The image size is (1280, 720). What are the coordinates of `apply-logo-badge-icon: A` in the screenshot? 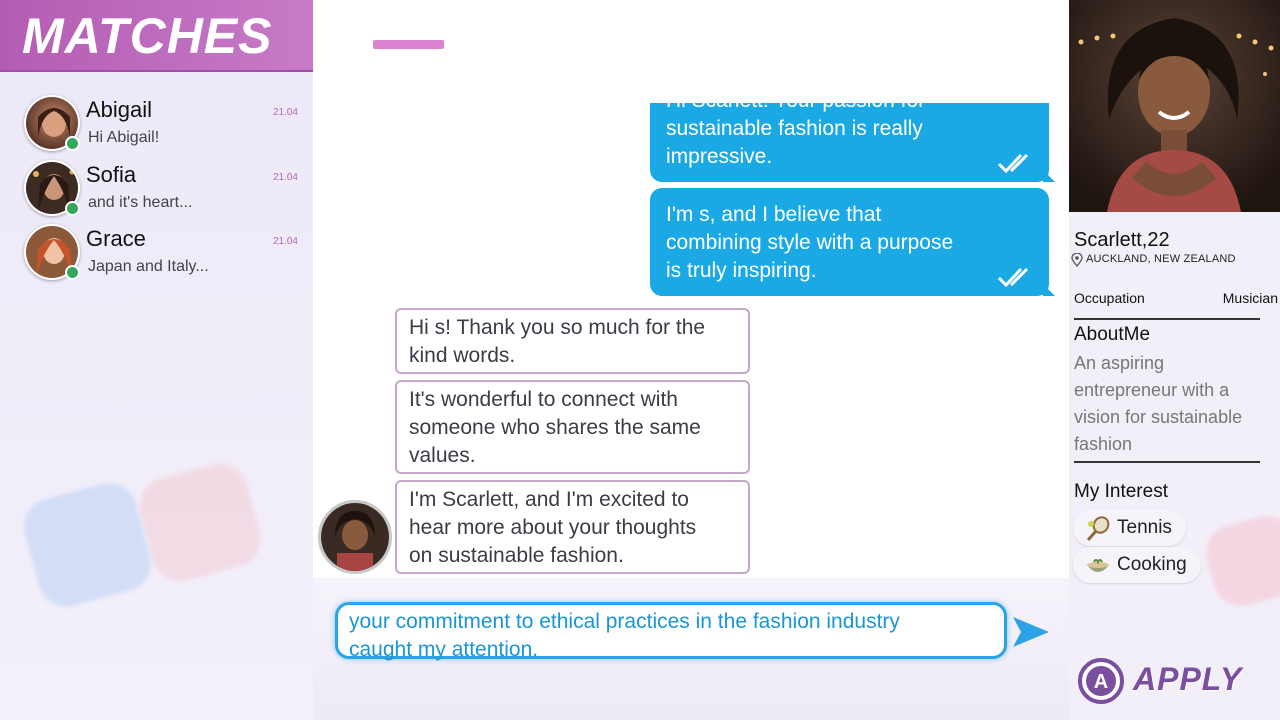 It's located at (1101, 681).